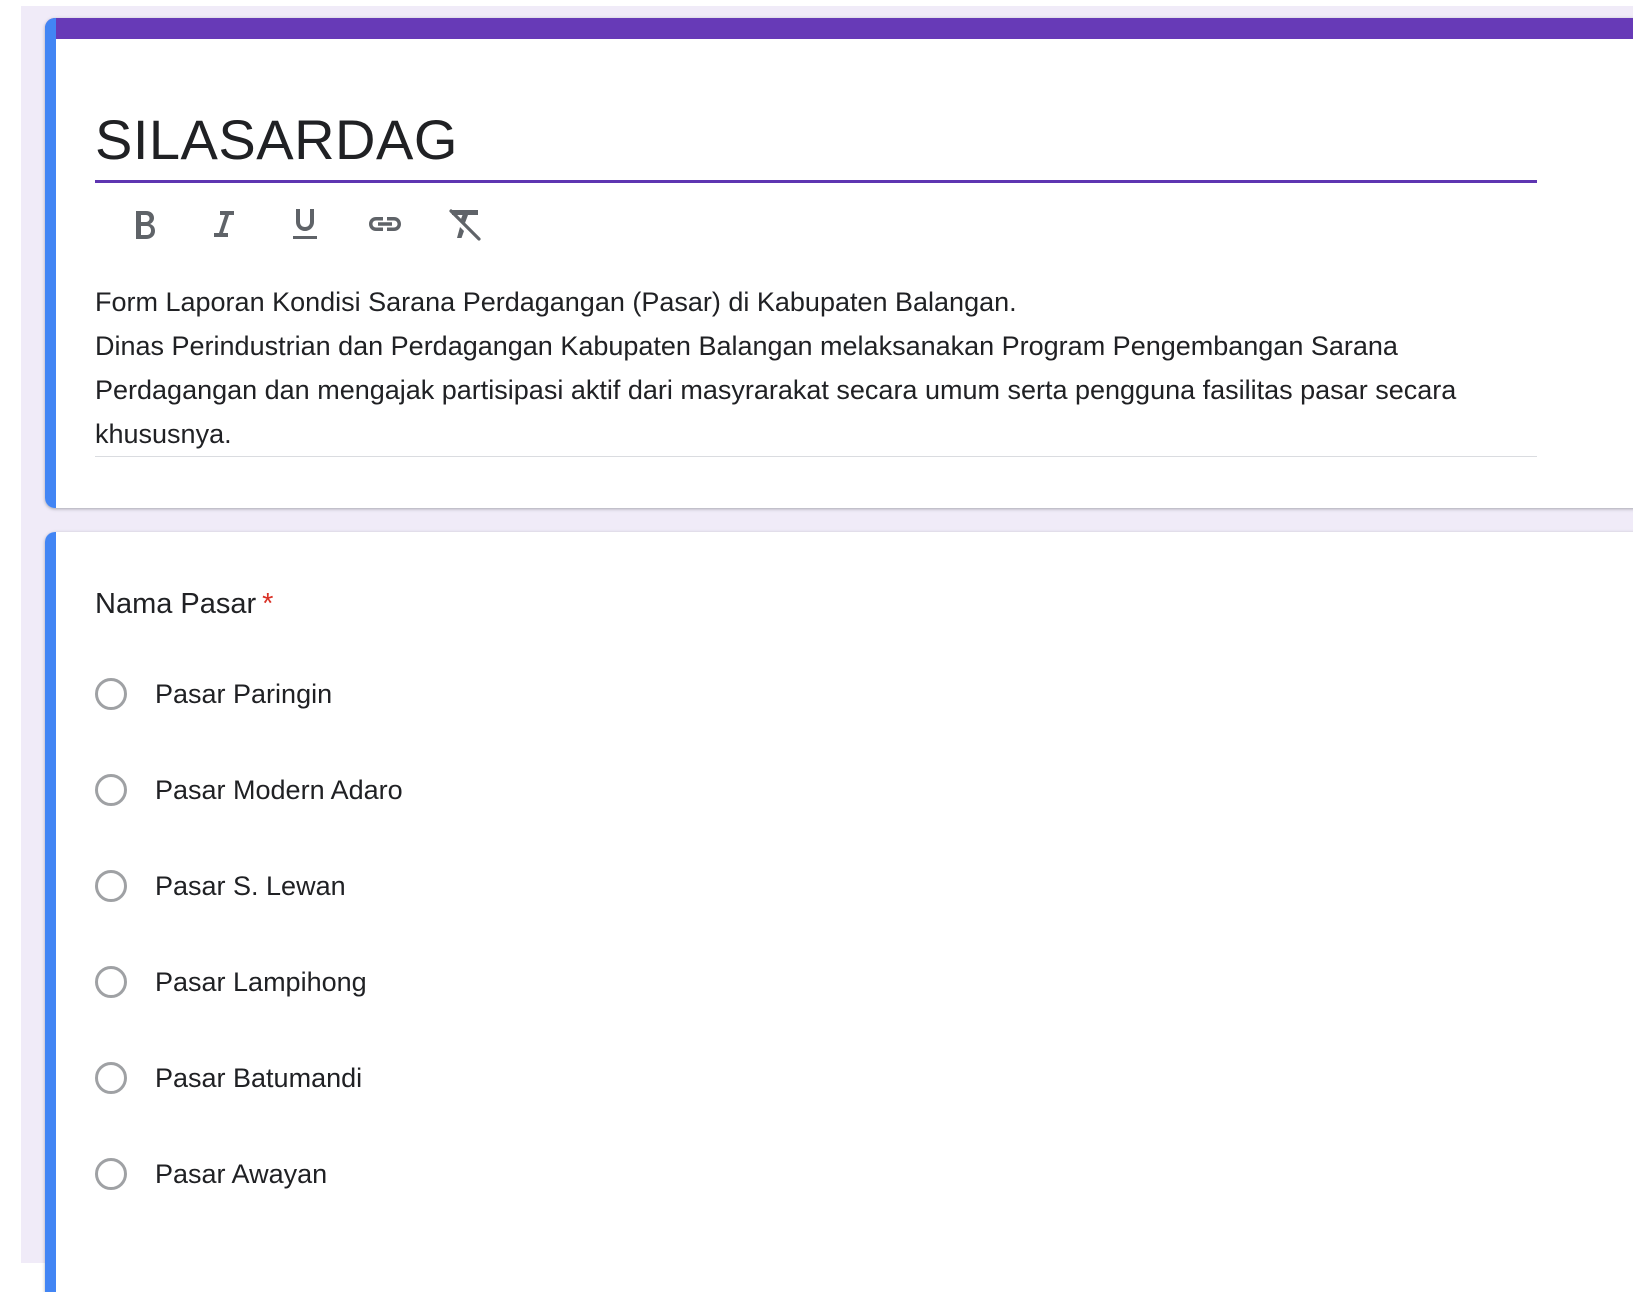  What do you see at coordinates (261, 982) in the screenshot?
I see `option-label: Pasar Lampihong` at bounding box center [261, 982].